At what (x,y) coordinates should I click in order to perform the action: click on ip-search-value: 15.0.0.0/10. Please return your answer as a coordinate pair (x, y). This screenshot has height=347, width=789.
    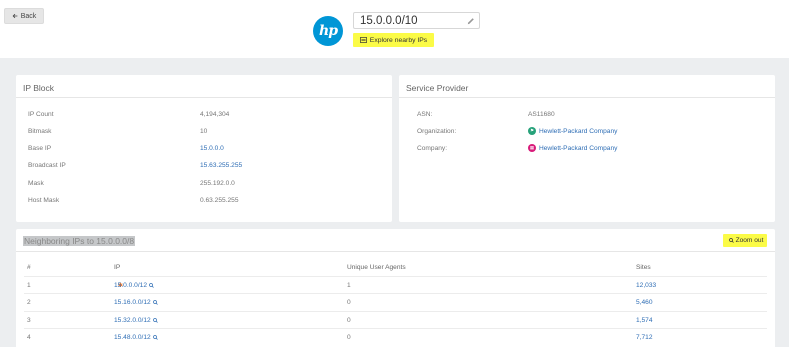
    Looking at the image, I should click on (389, 20).